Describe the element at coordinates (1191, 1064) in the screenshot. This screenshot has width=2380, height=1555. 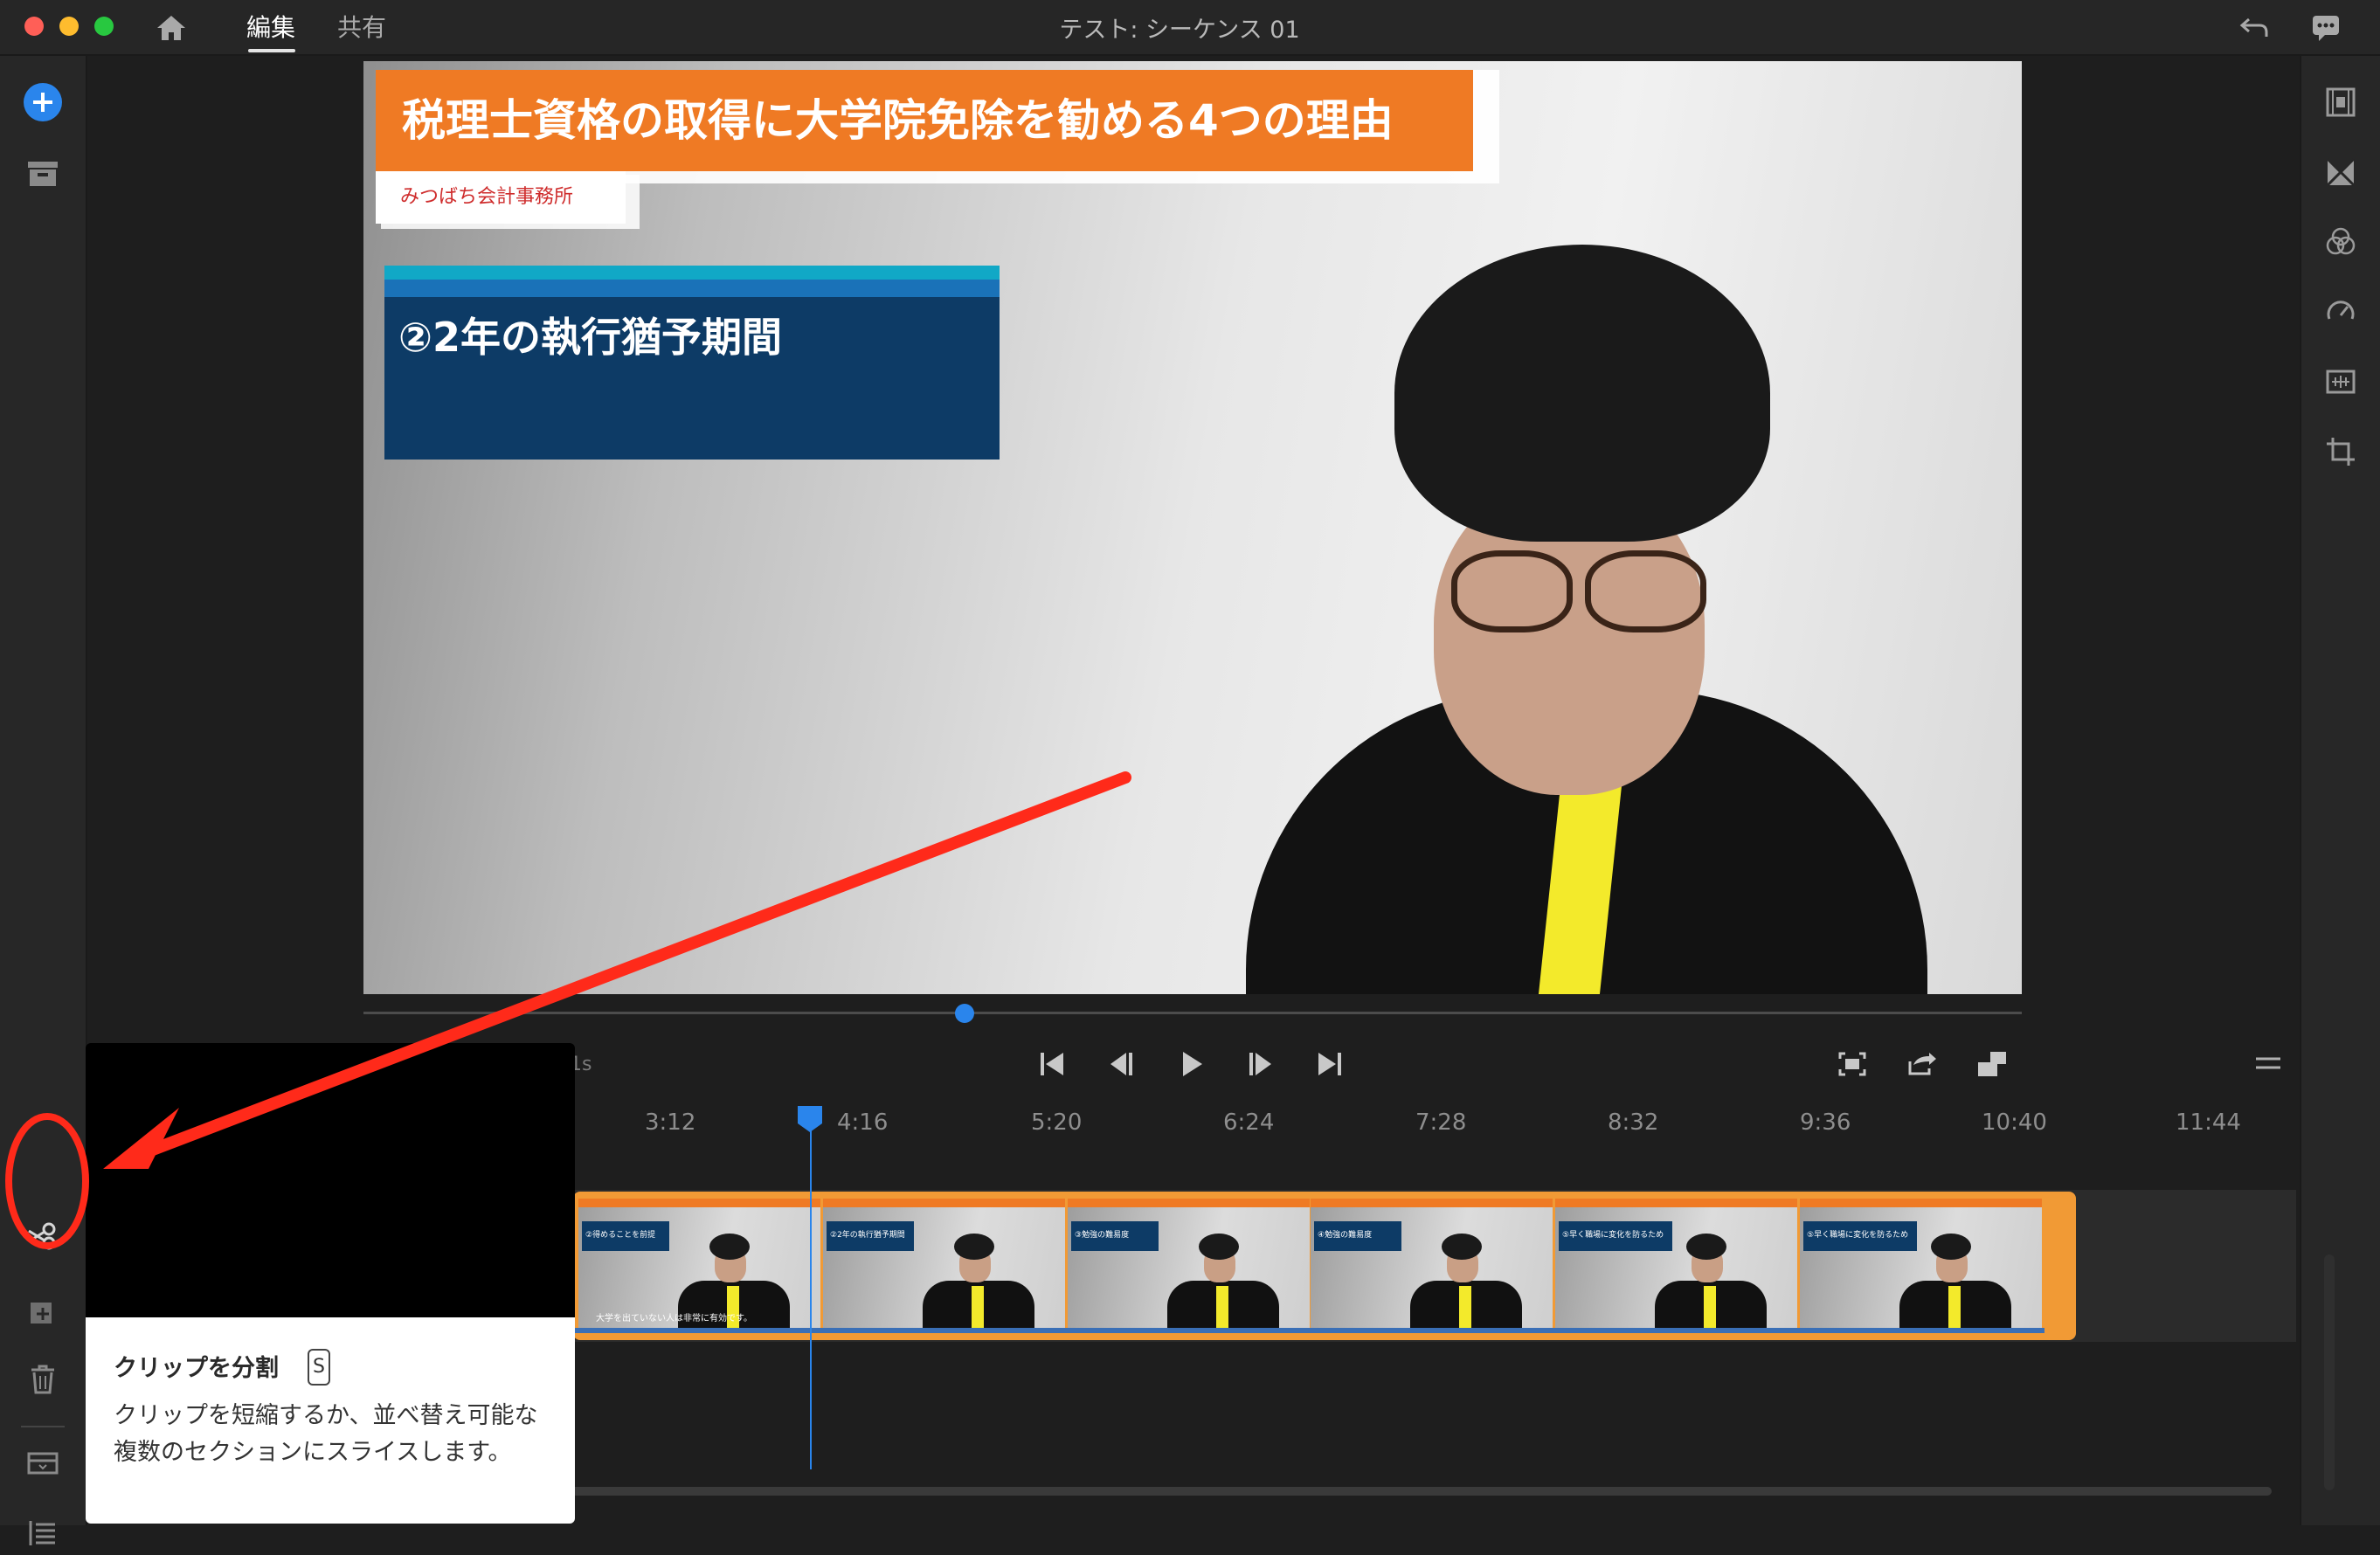
I see `play-icon` at that location.